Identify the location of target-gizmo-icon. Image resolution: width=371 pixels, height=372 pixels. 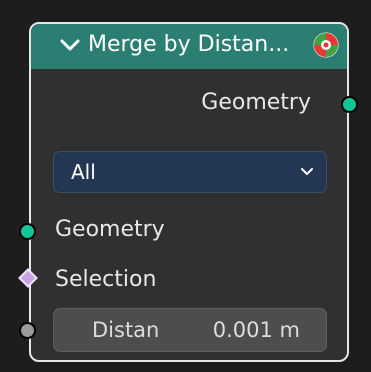
(326, 45).